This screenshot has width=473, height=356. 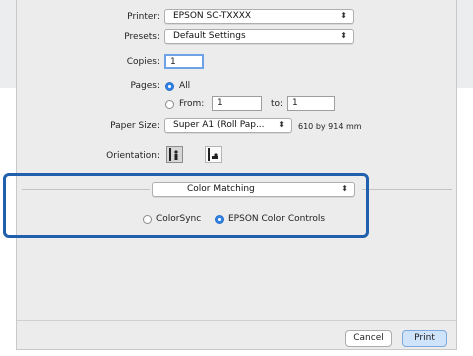 I want to click on divider-right, so click(x=407, y=189).